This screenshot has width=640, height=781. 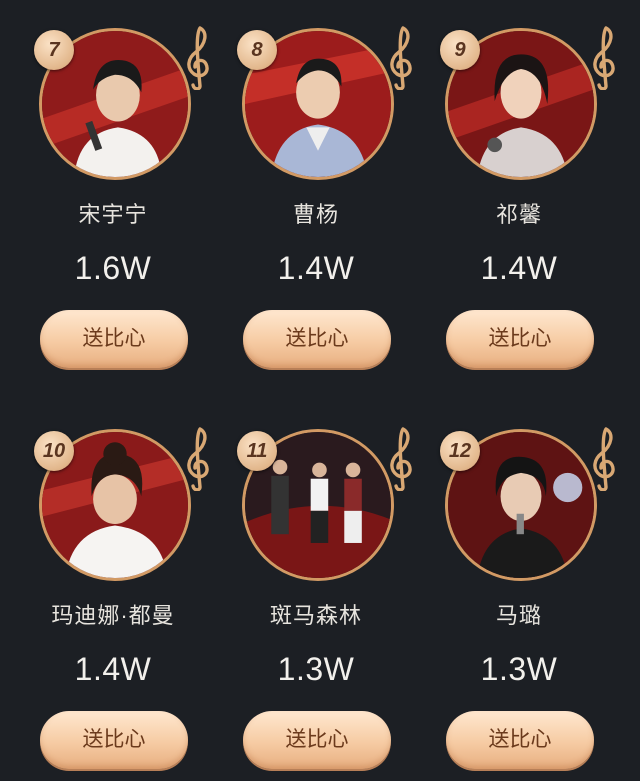 I want to click on rank-badge: 12, so click(x=460, y=451).